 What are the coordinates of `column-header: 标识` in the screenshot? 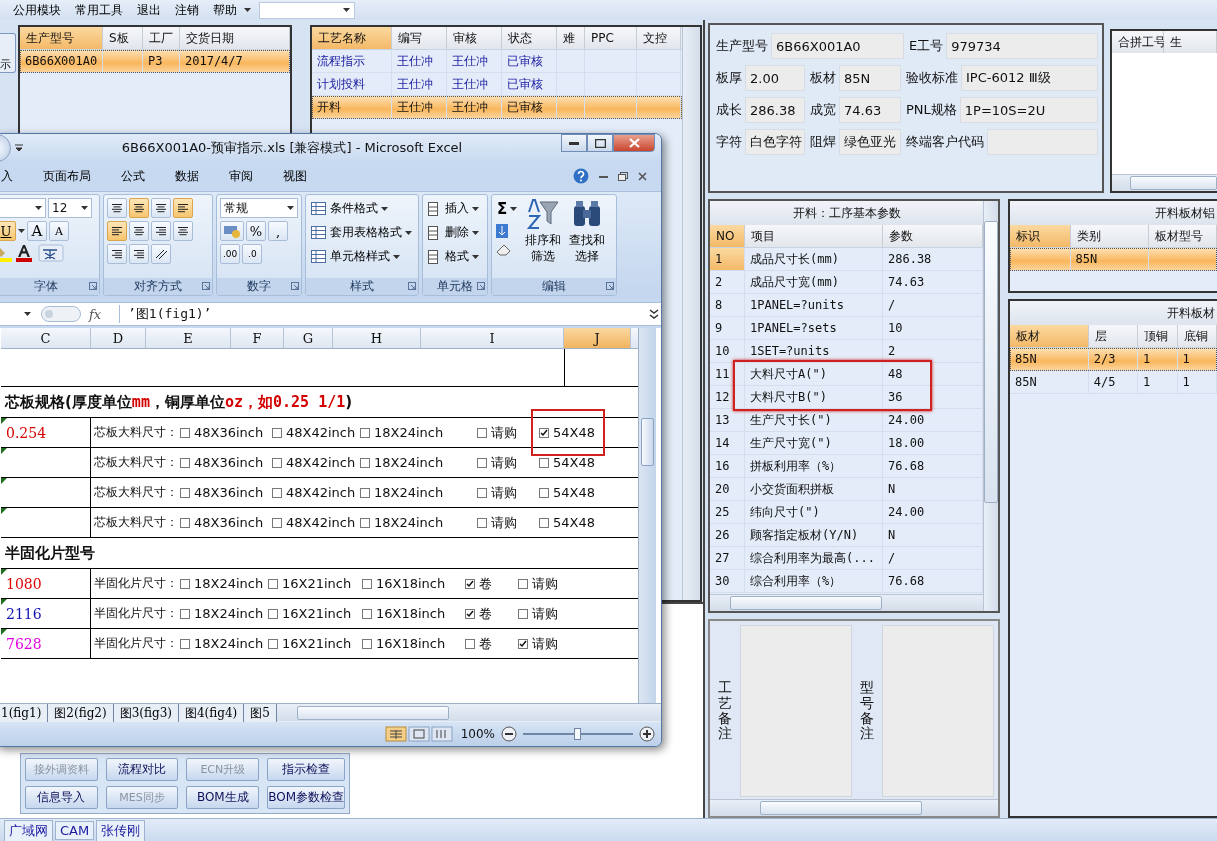 It's located at (1040, 236).